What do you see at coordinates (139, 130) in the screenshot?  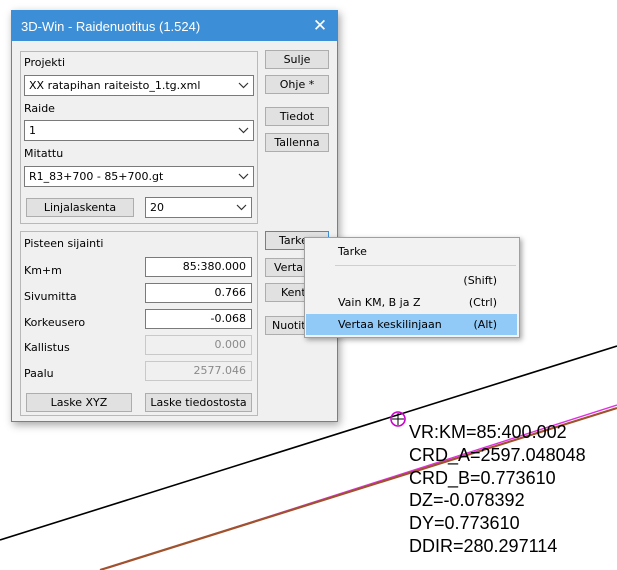 I see `raide-select: 1` at bounding box center [139, 130].